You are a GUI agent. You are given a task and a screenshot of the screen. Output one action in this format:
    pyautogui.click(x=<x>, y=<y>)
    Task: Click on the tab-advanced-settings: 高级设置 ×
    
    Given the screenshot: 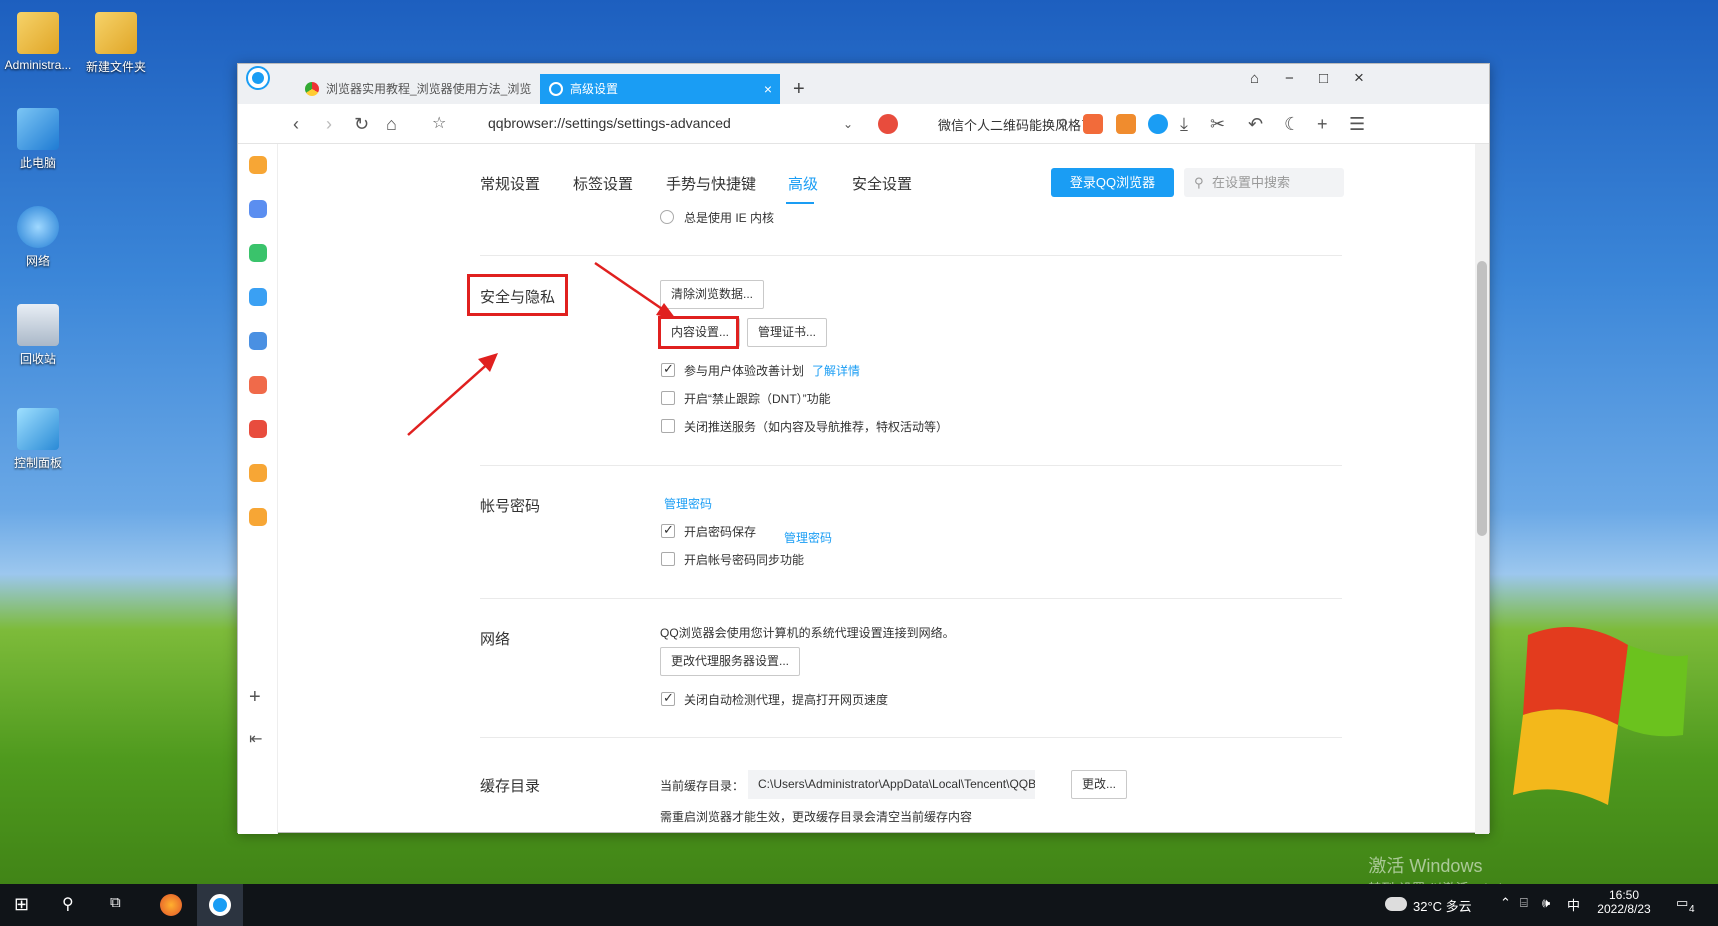 What is the action you would take?
    pyautogui.click(x=660, y=89)
    